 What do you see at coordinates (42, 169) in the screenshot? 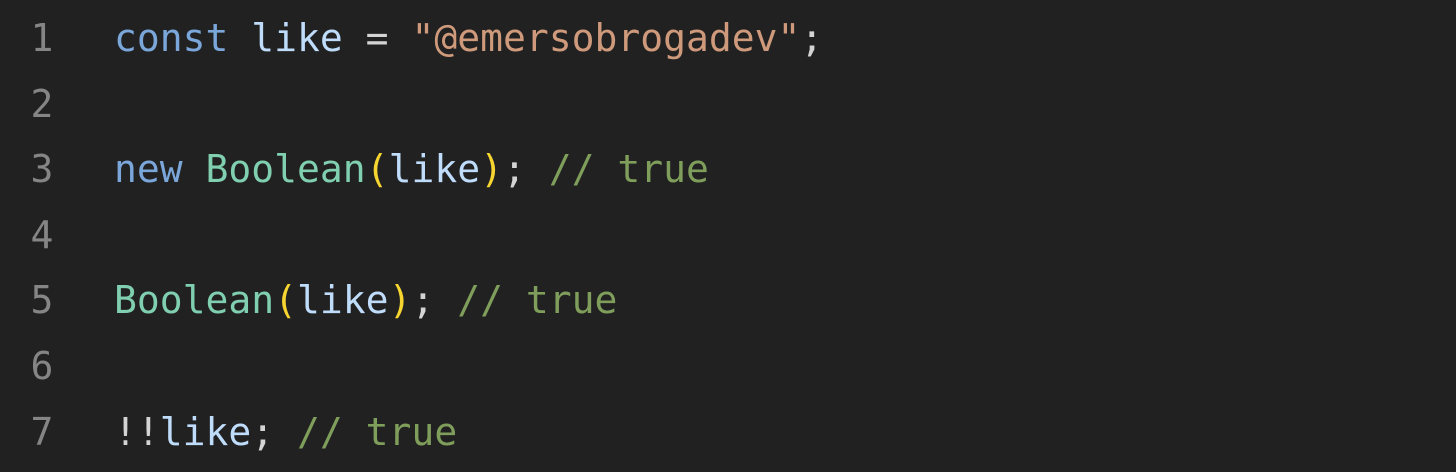
I see `line-number: 3` at bounding box center [42, 169].